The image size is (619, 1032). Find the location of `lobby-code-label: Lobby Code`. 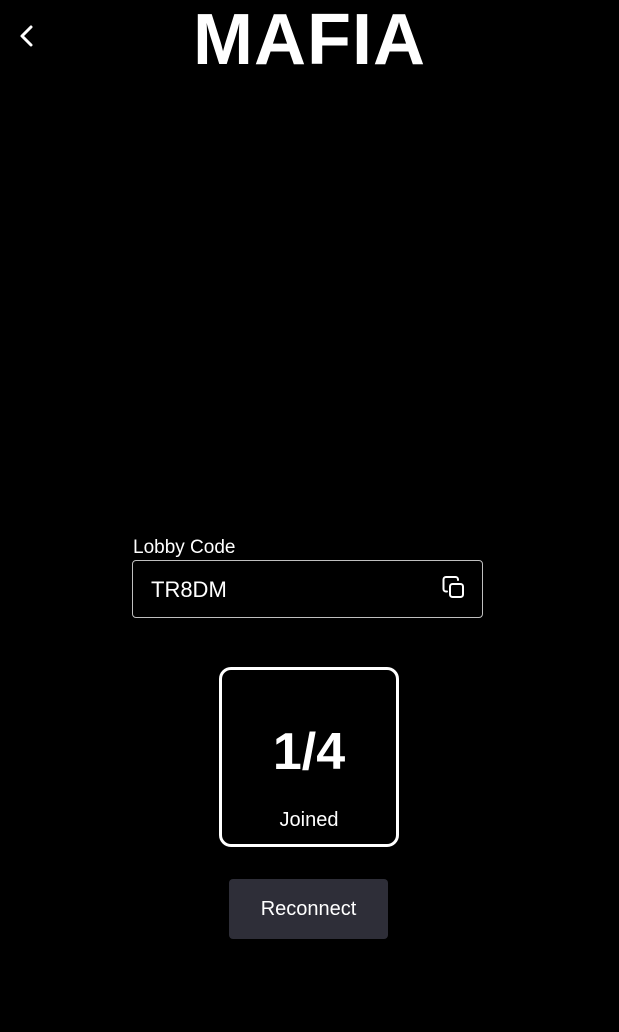

lobby-code-label: Lobby Code is located at coordinates (184, 547).